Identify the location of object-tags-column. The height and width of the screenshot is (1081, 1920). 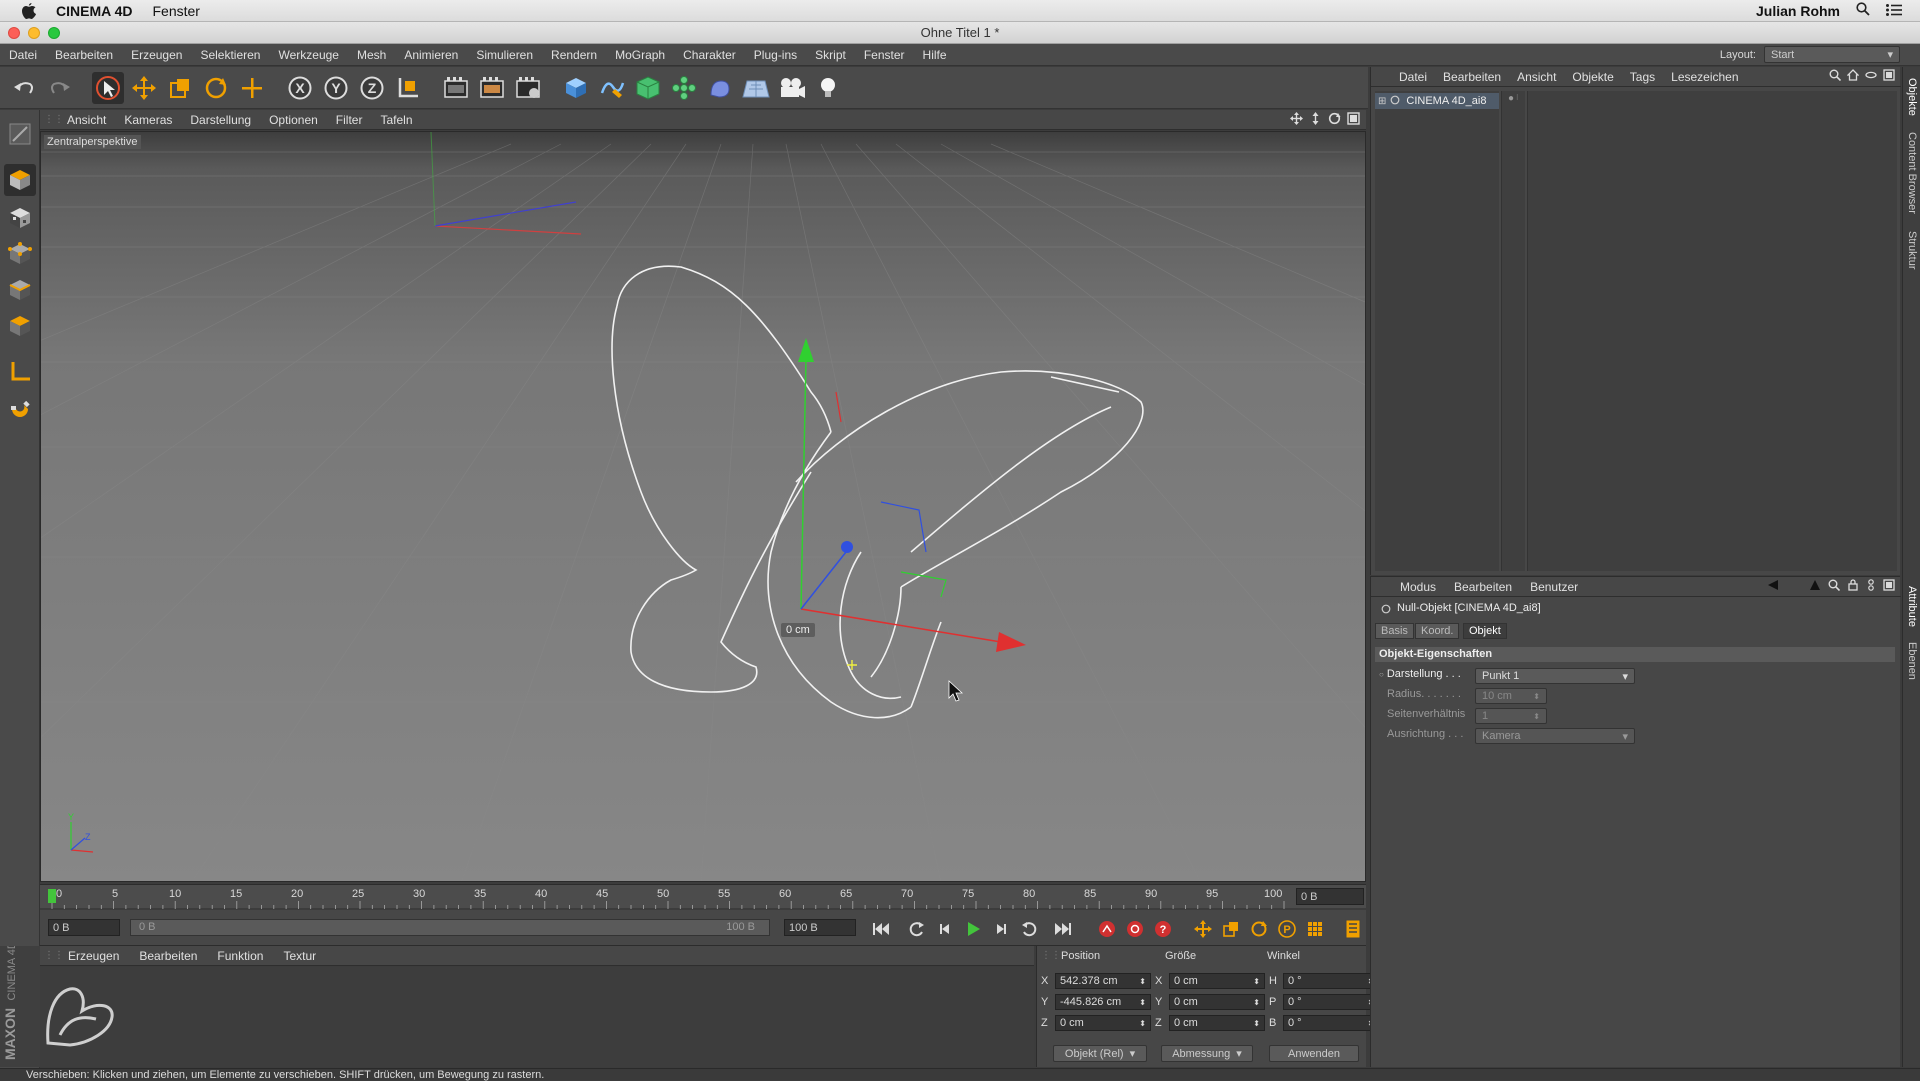
(1712, 331).